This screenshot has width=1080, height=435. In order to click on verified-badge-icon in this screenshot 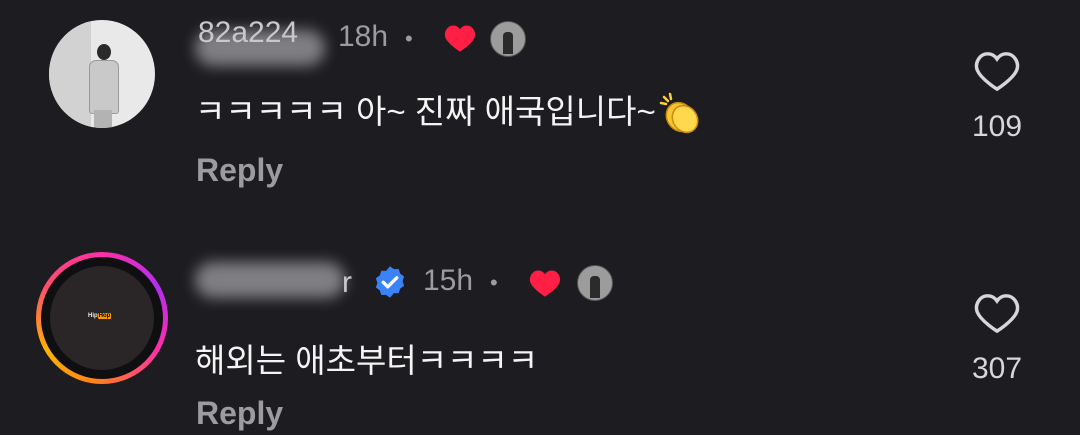, I will do `click(390, 282)`.